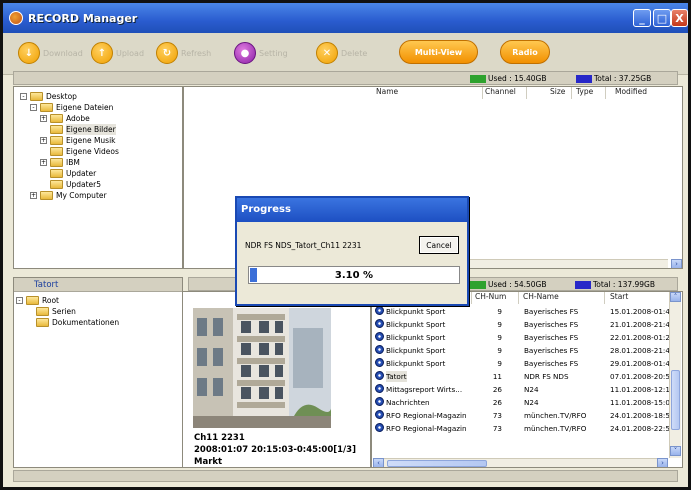 This screenshot has height=490, width=691. I want to click on scroll-up-arrow-icon: ˄, so click(675, 297).